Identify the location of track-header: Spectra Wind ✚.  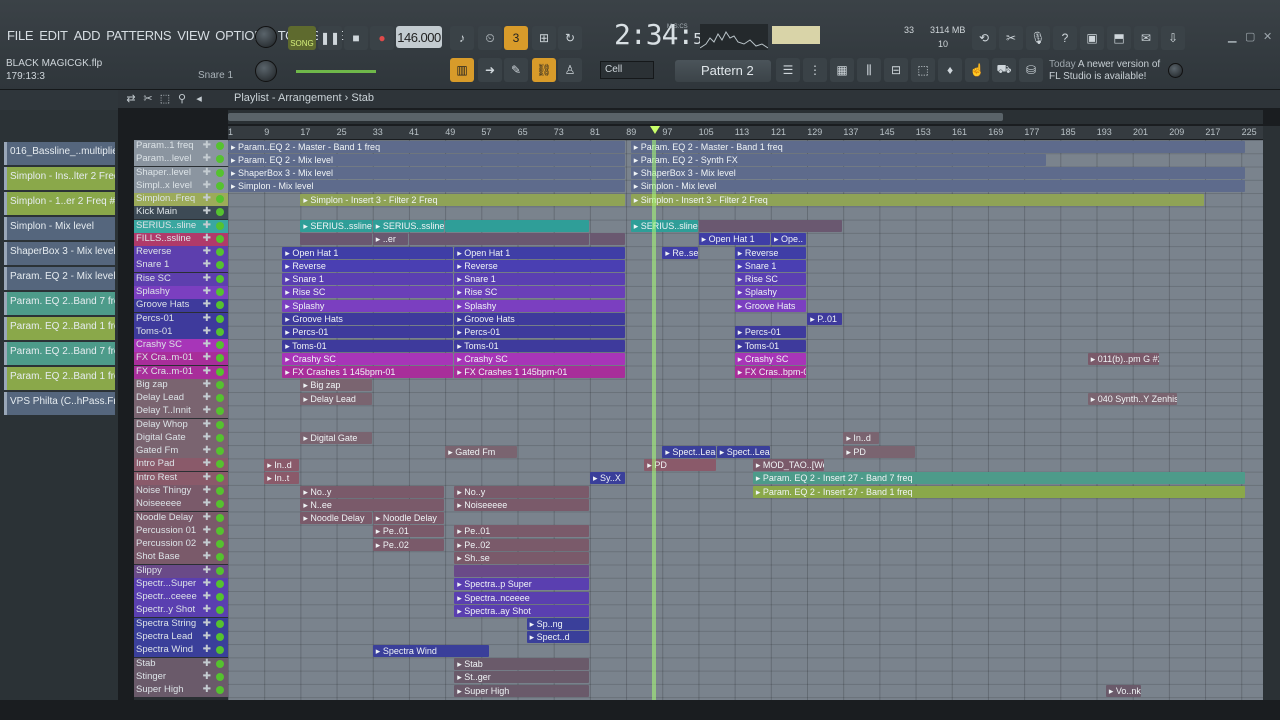
(181, 651).